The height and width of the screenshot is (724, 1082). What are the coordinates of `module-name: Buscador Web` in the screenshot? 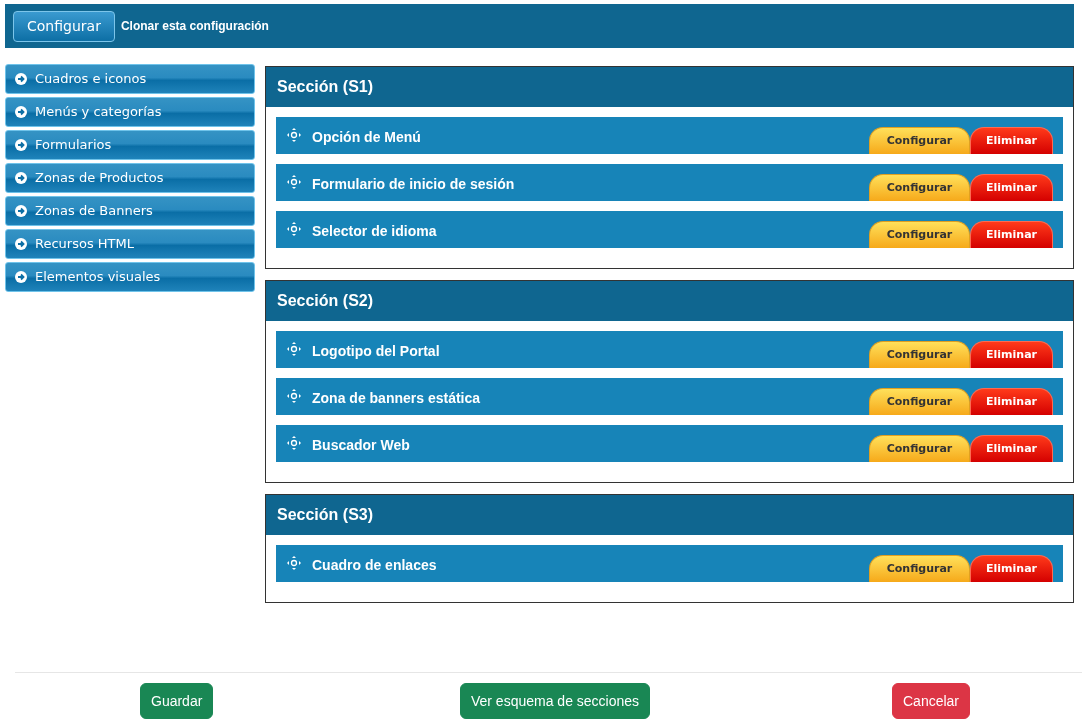 It's located at (361, 445).